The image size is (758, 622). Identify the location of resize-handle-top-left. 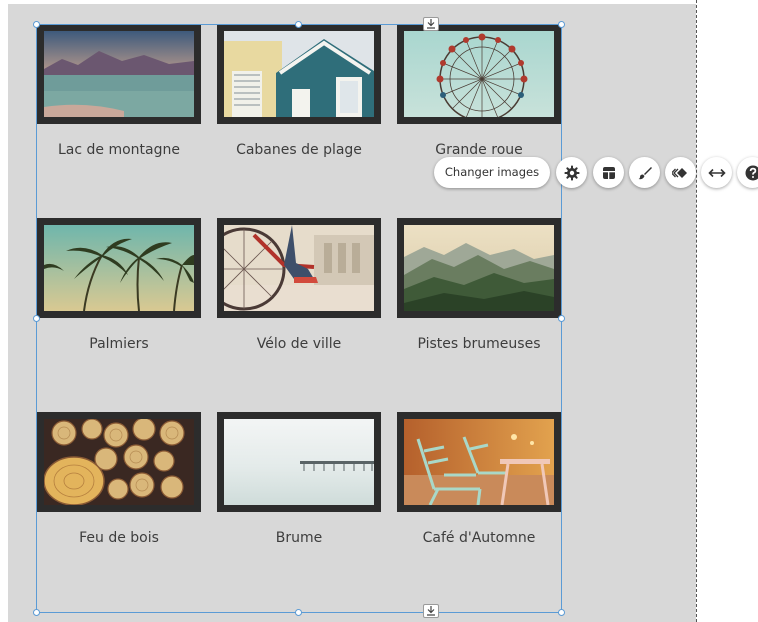
(36, 24).